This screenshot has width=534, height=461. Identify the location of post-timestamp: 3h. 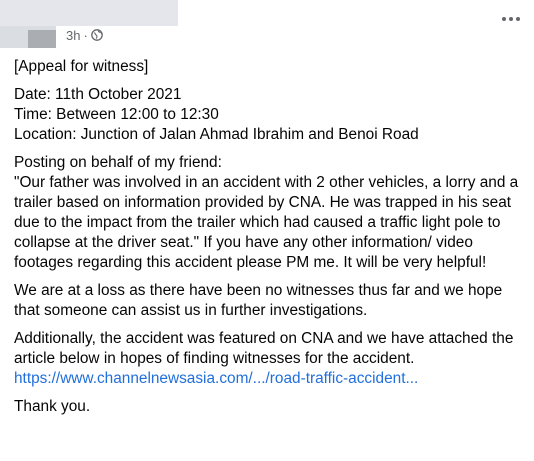
(73, 35).